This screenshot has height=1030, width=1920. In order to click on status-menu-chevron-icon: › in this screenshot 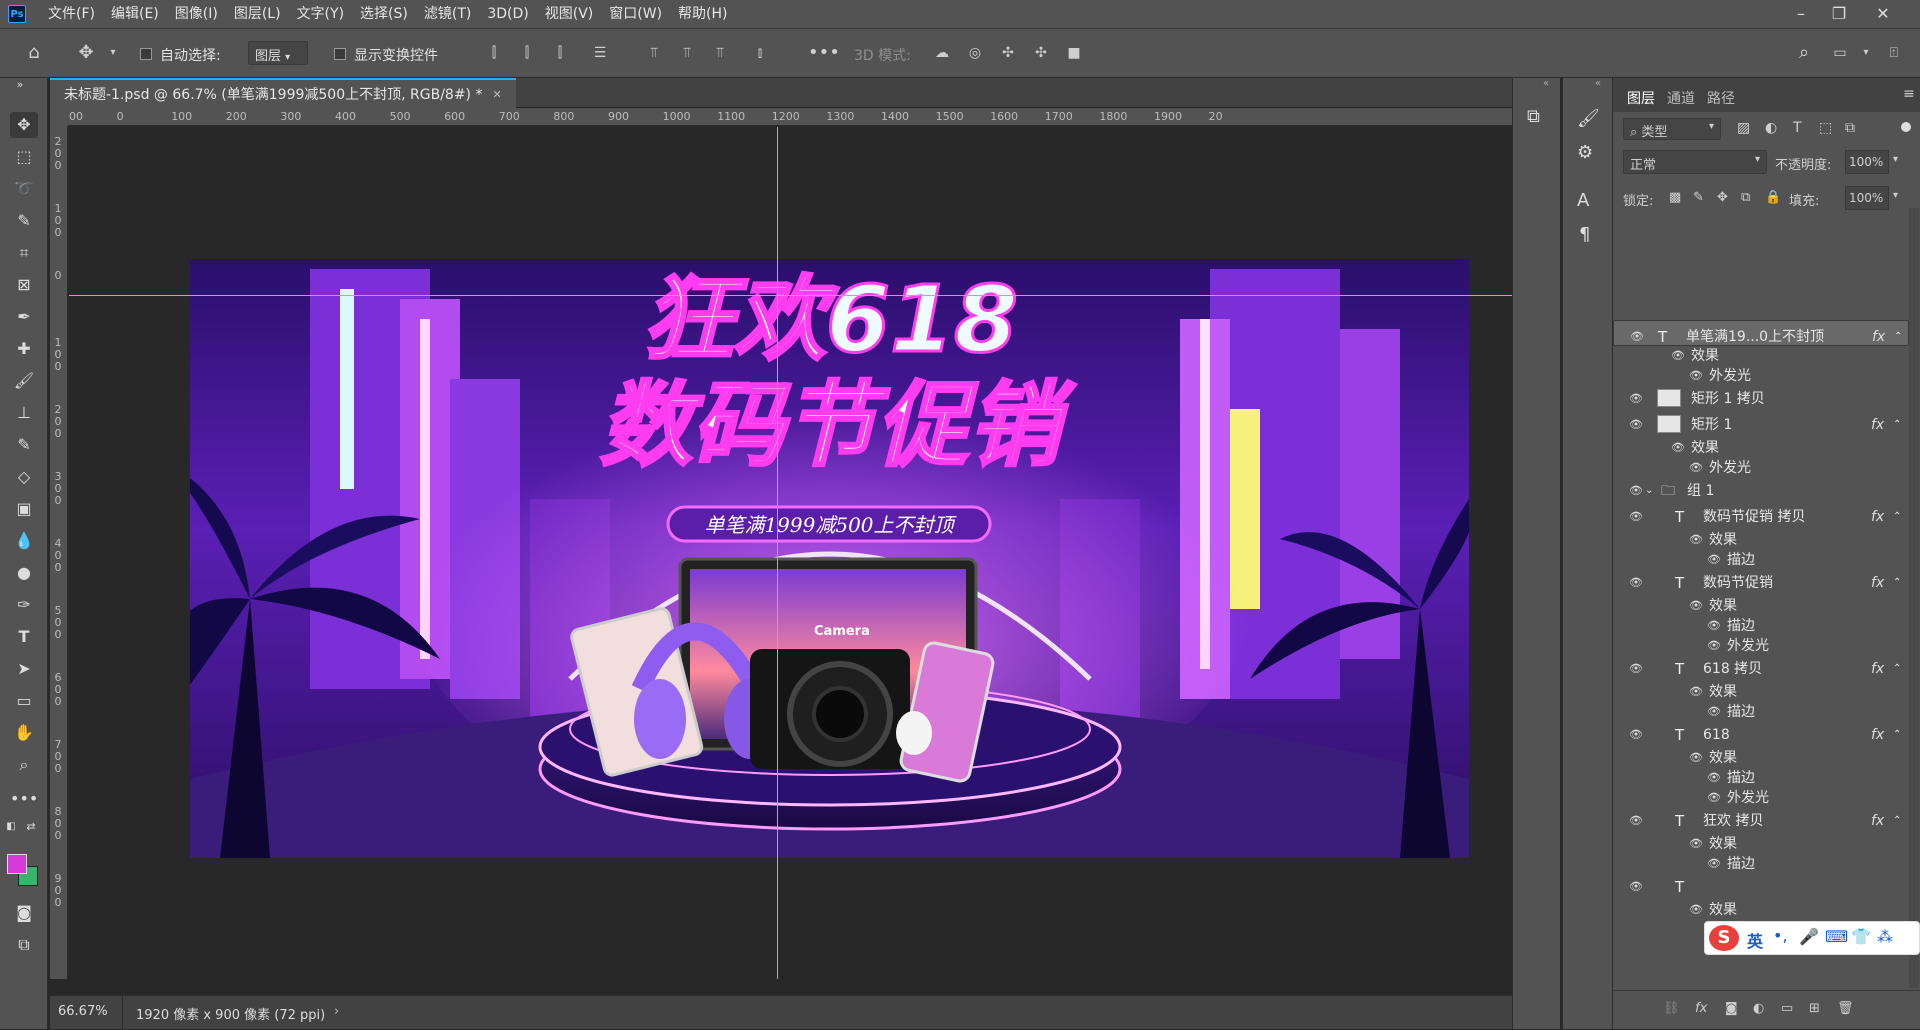, I will do `click(336, 1011)`.